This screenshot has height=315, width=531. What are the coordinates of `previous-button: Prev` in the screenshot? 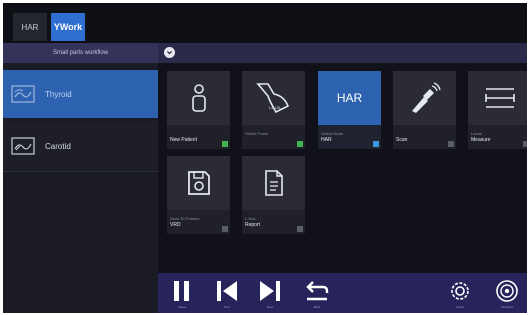 It's located at (227, 294).